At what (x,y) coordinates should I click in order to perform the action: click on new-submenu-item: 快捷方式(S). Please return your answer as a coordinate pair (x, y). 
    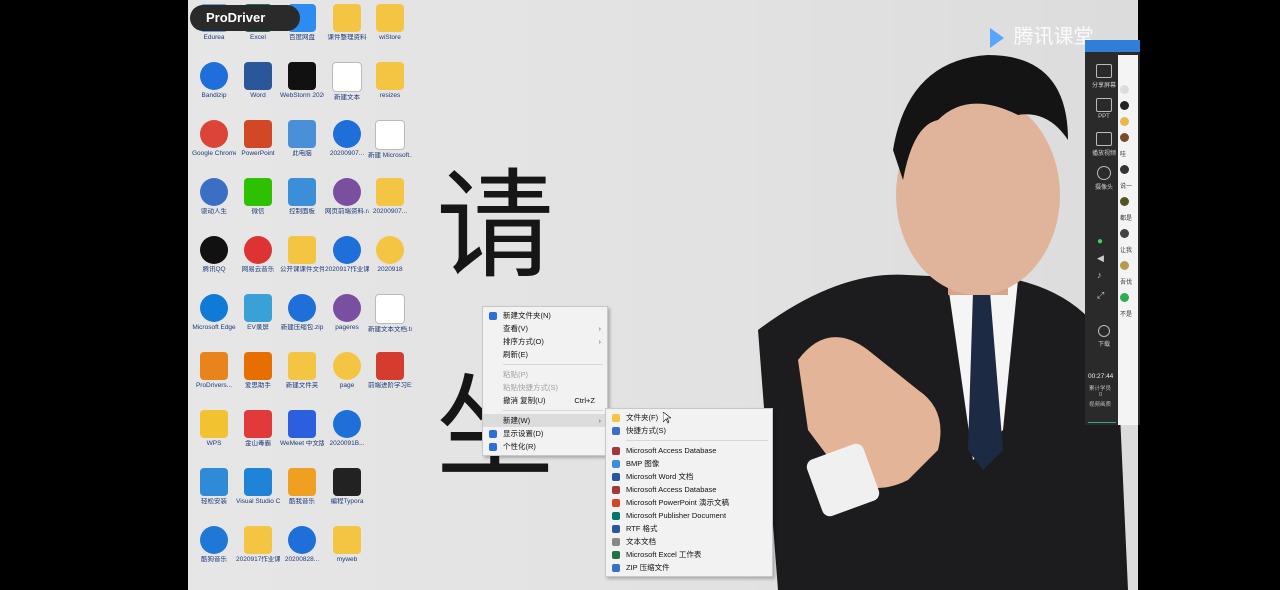
    Looking at the image, I should click on (689, 430).